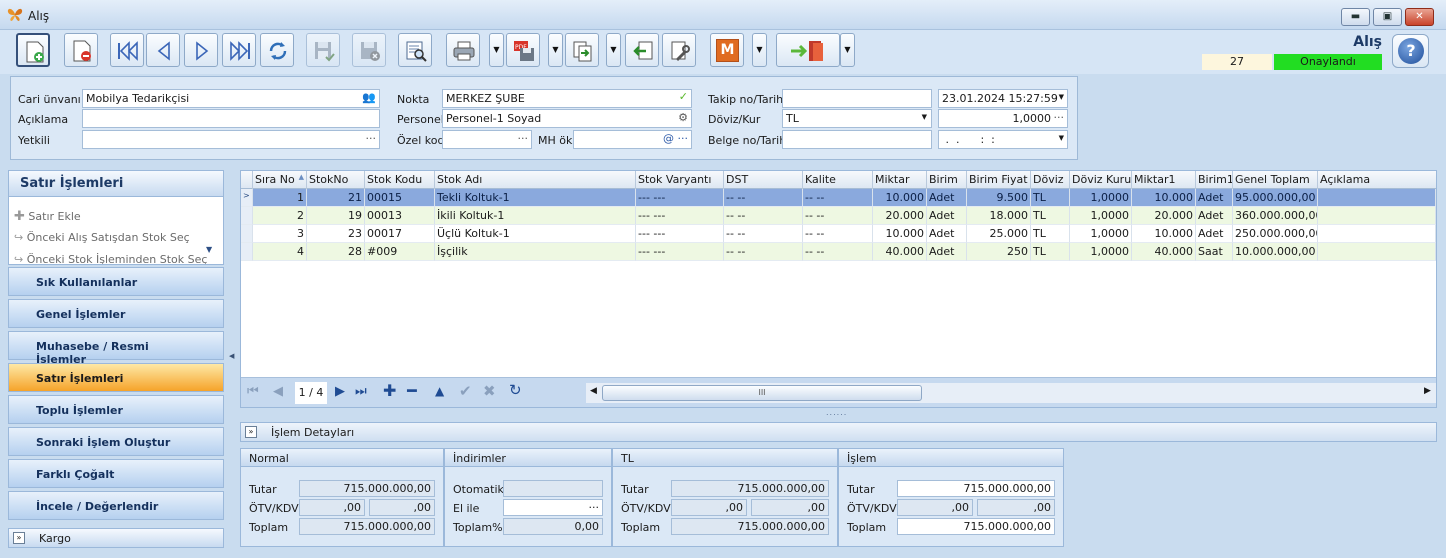 This screenshot has height=558, width=1446. What do you see at coordinates (1050, 216) in the screenshot?
I see `table-cell: TL` at bounding box center [1050, 216].